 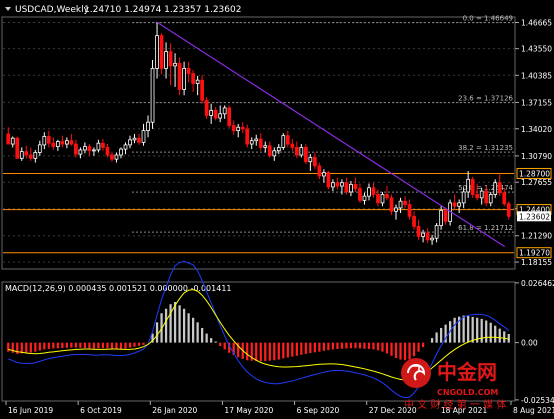 I want to click on time-tick-label: 26 Jan 2020, so click(x=174, y=410).